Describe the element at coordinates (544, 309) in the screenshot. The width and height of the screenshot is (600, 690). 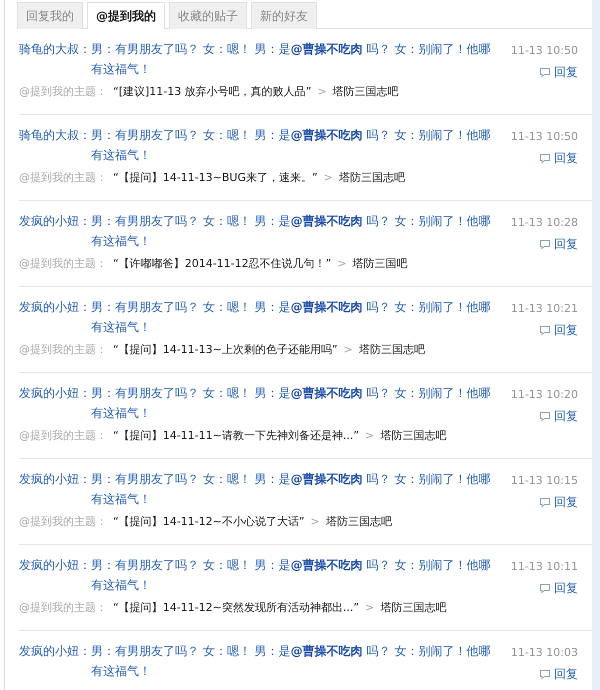
I see `timestamp: 11-13 10:21` at that location.